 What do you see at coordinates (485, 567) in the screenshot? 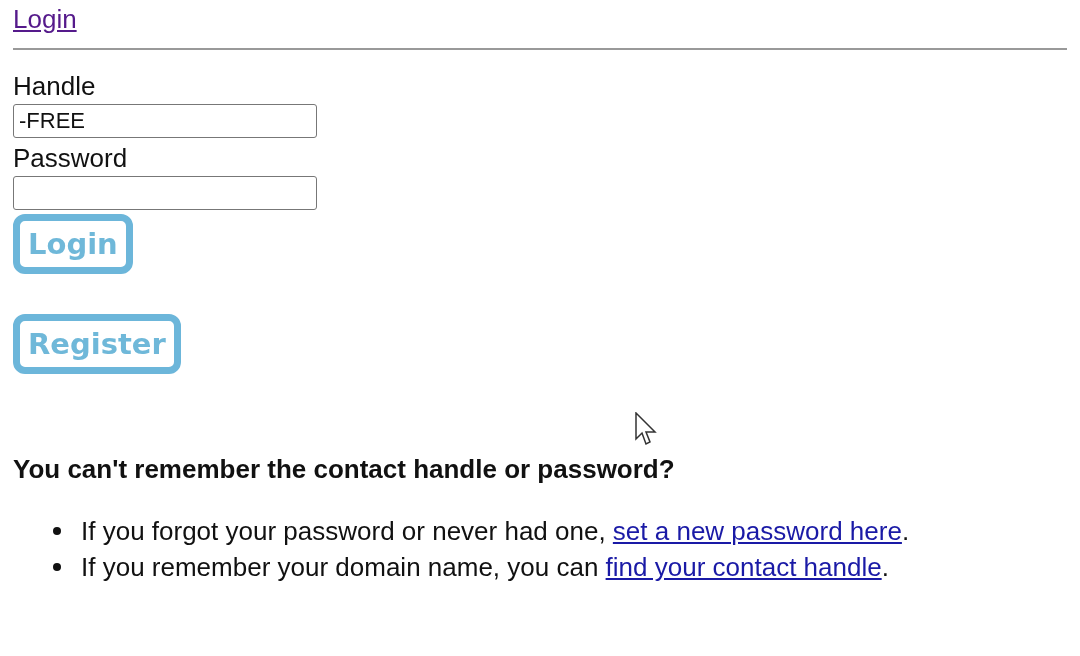
I see `help-text: If you remember your domain name, you can find your contact handle.` at bounding box center [485, 567].